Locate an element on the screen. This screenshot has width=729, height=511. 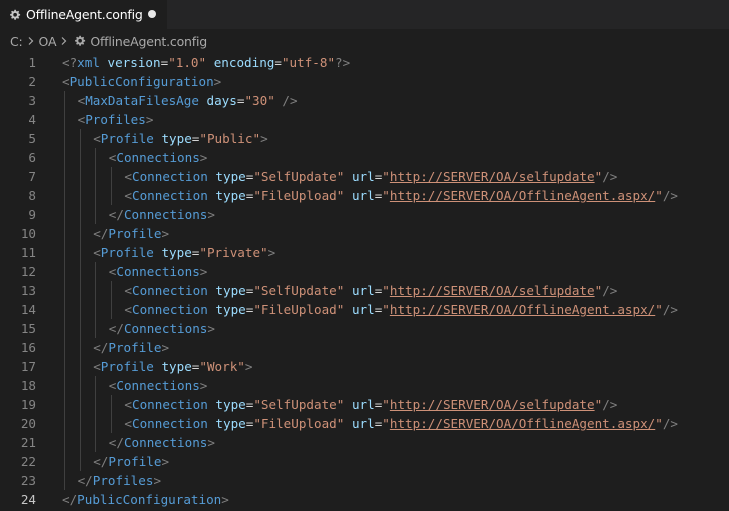
breadcrumb-drive: C: is located at coordinates (16, 41).